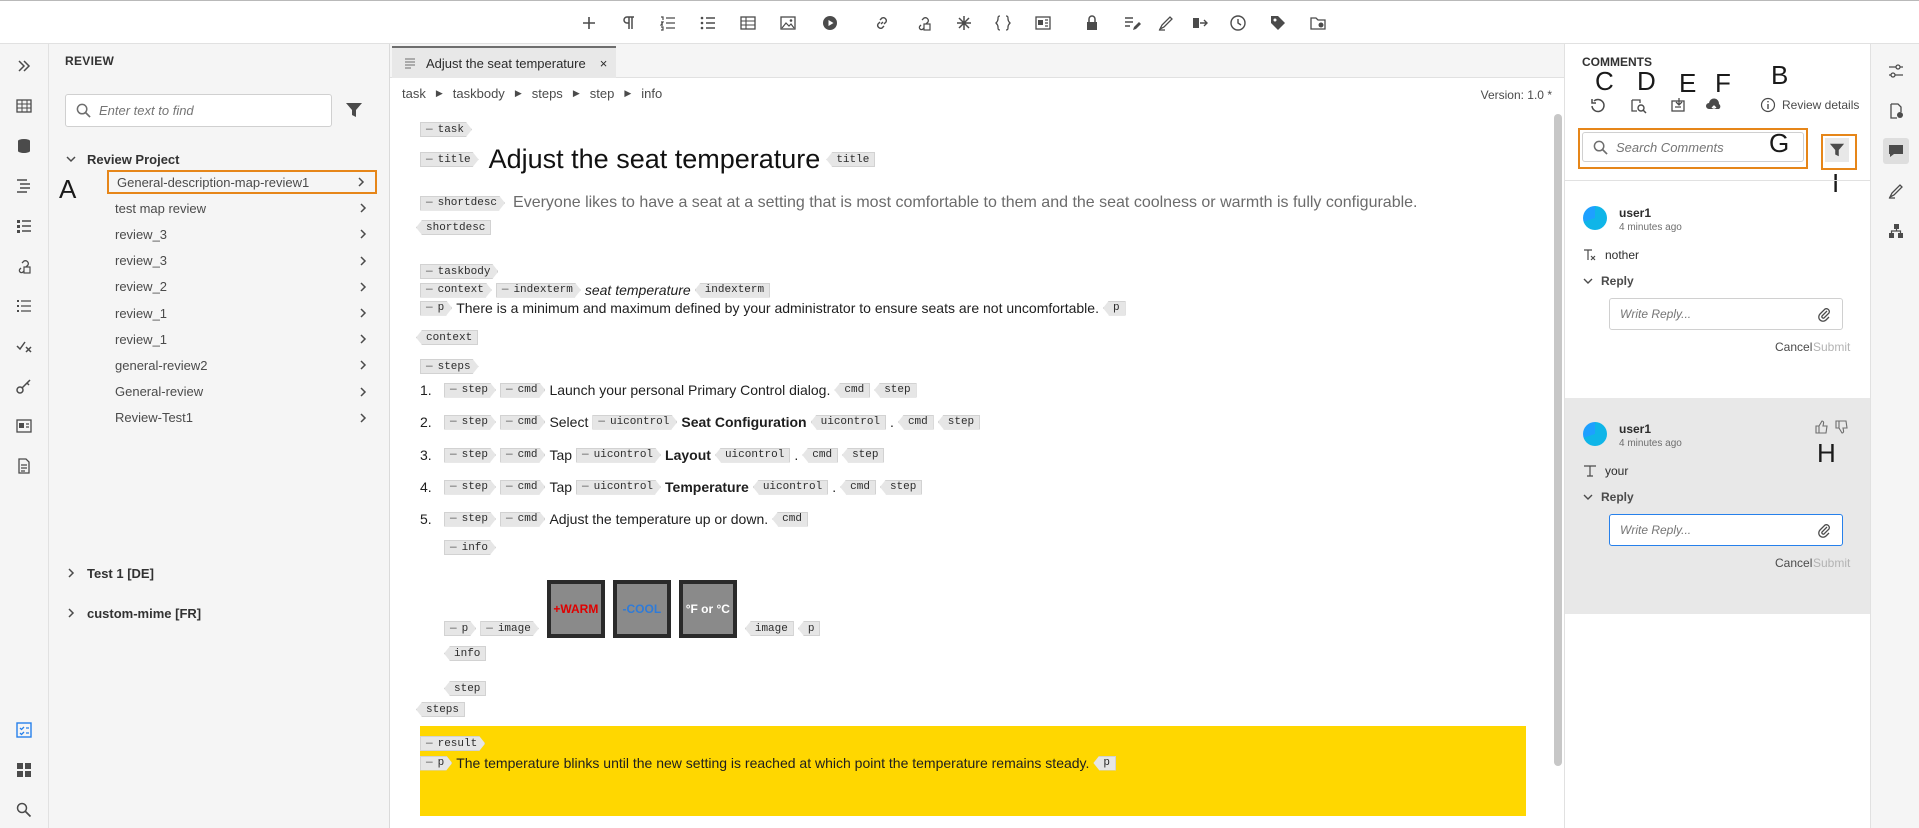 The image size is (1919, 828). What do you see at coordinates (242, 365) in the screenshot?
I see `review-item: general-review2` at bounding box center [242, 365].